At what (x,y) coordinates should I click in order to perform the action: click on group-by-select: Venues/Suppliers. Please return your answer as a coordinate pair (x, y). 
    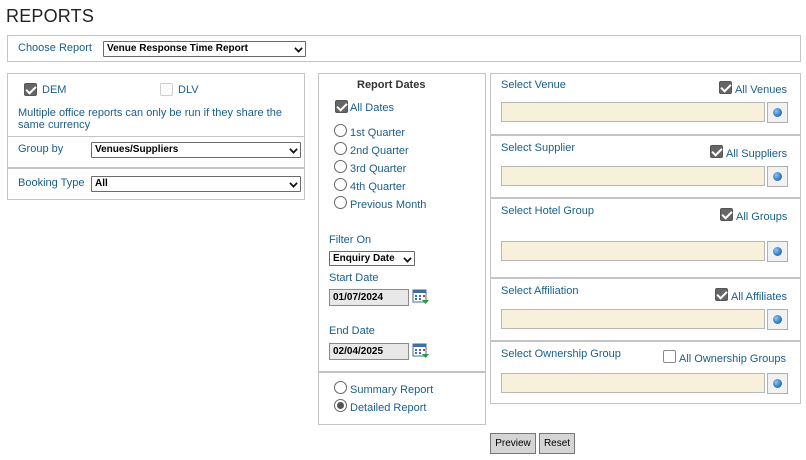
    Looking at the image, I should click on (196, 150).